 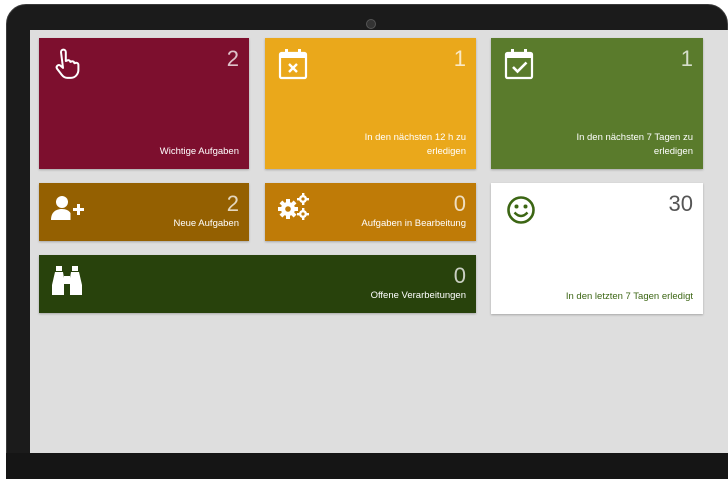 What do you see at coordinates (294, 64) in the screenshot?
I see `calendar-x-icon` at bounding box center [294, 64].